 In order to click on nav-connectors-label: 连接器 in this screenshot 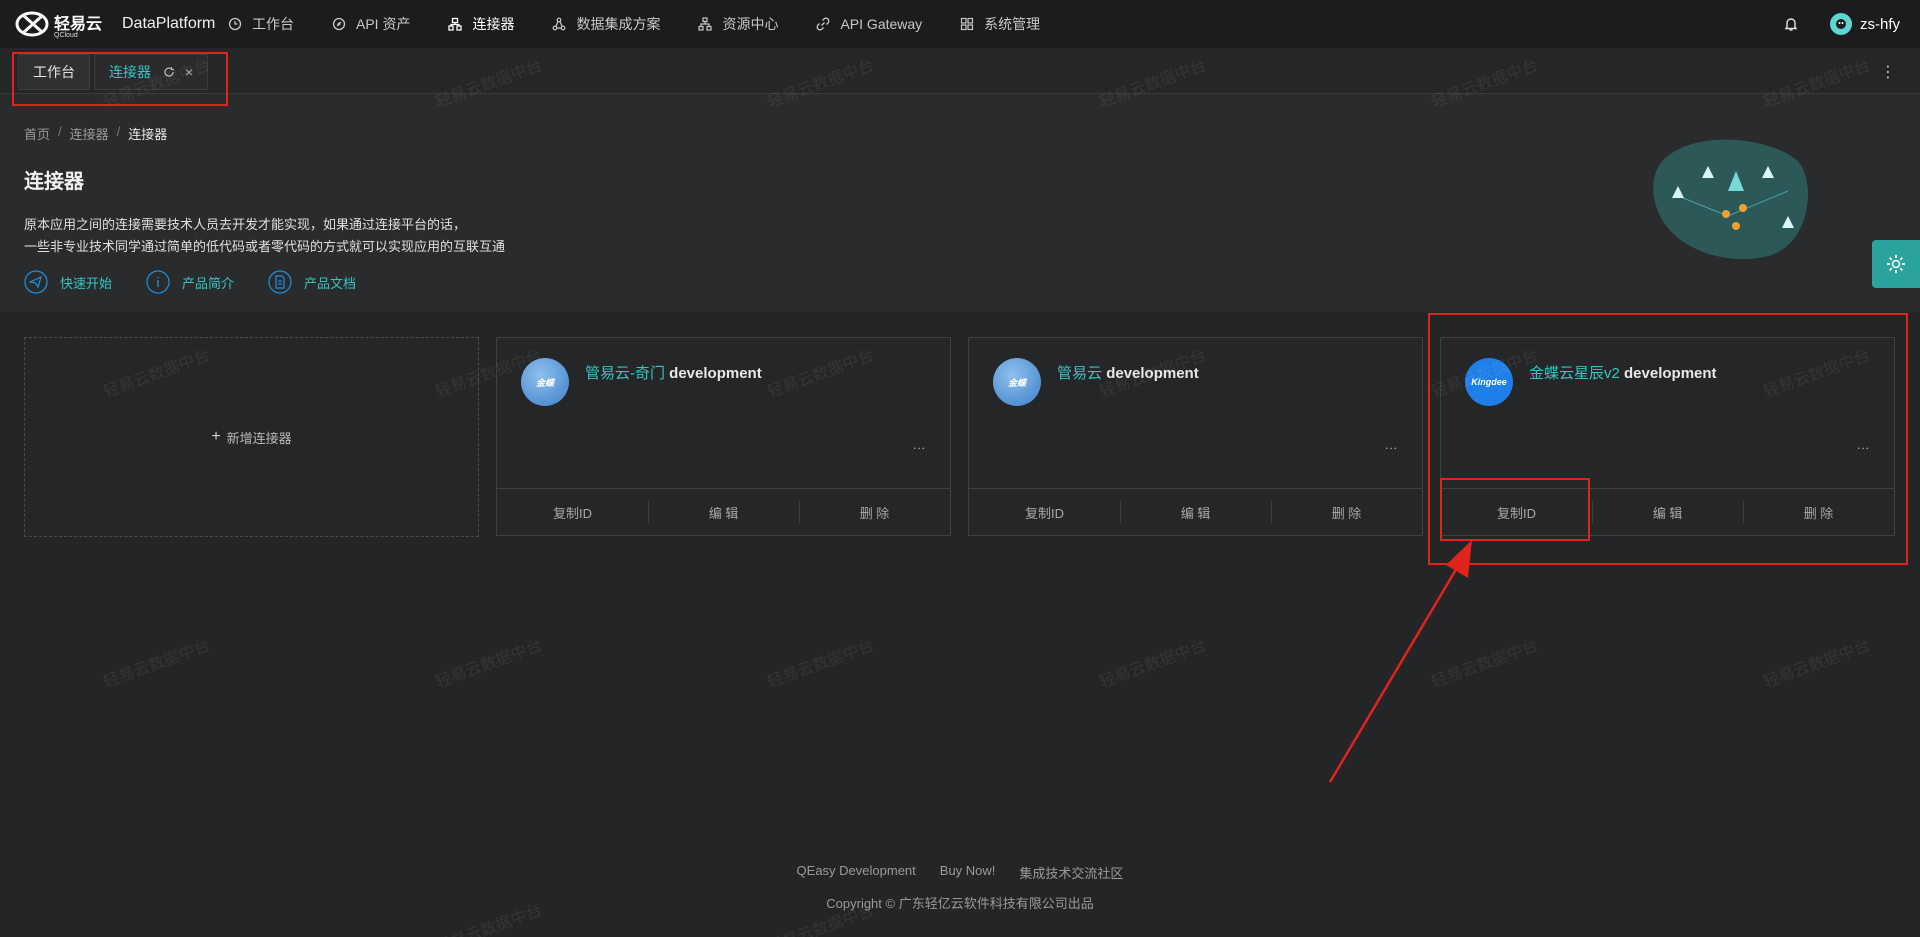, I will do `click(493, 24)`.